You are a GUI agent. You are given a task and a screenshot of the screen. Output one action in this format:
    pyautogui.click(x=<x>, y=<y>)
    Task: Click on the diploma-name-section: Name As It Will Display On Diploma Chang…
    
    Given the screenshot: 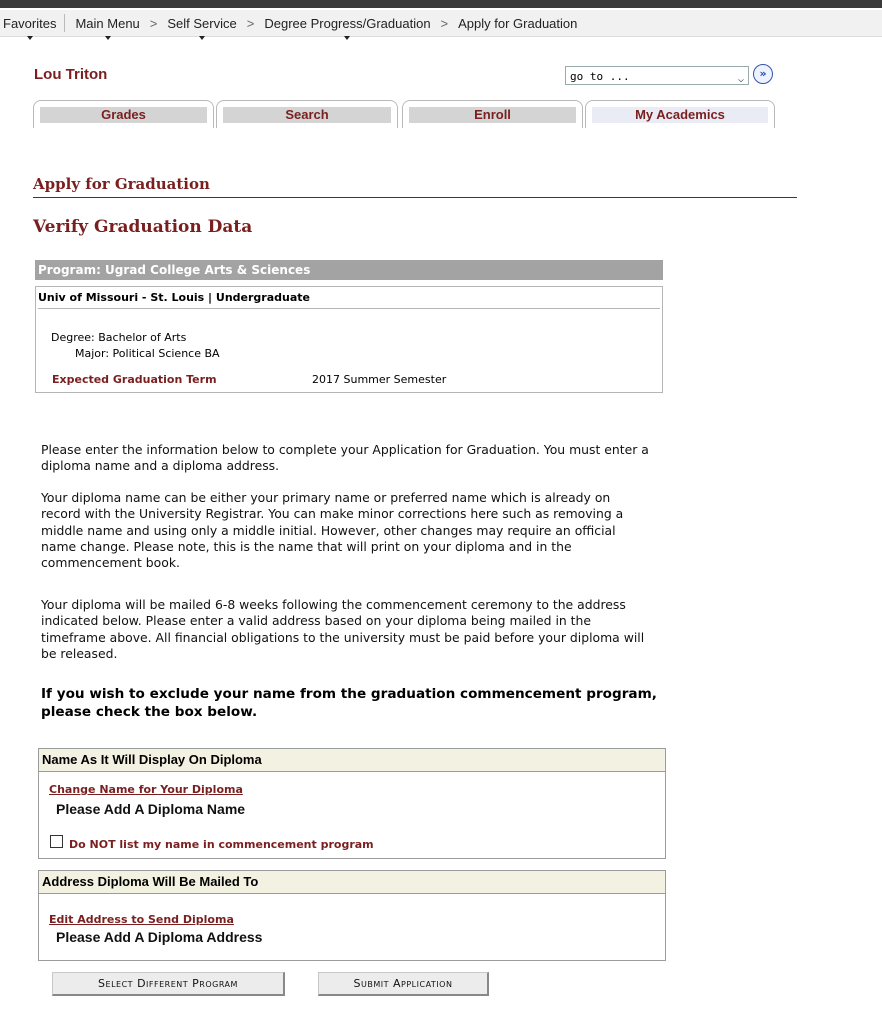 What is the action you would take?
    pyautogui.click(x=352, y=803)
    